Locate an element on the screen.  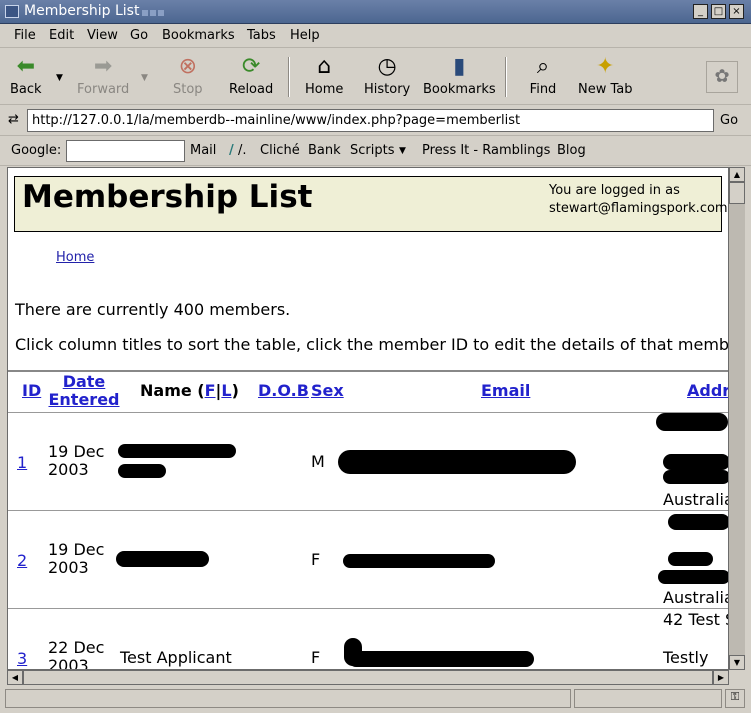
stop-icon: ⊗ is located at coordinates (187, 66).